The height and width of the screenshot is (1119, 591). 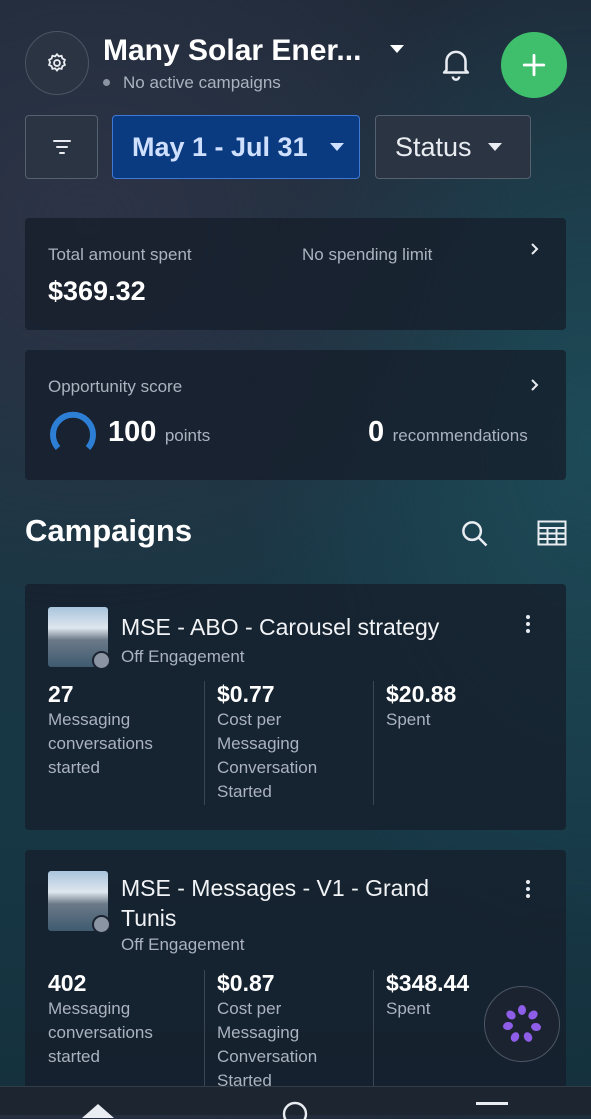 I want to click on metric-value: 27, so click(x=61, y=694).